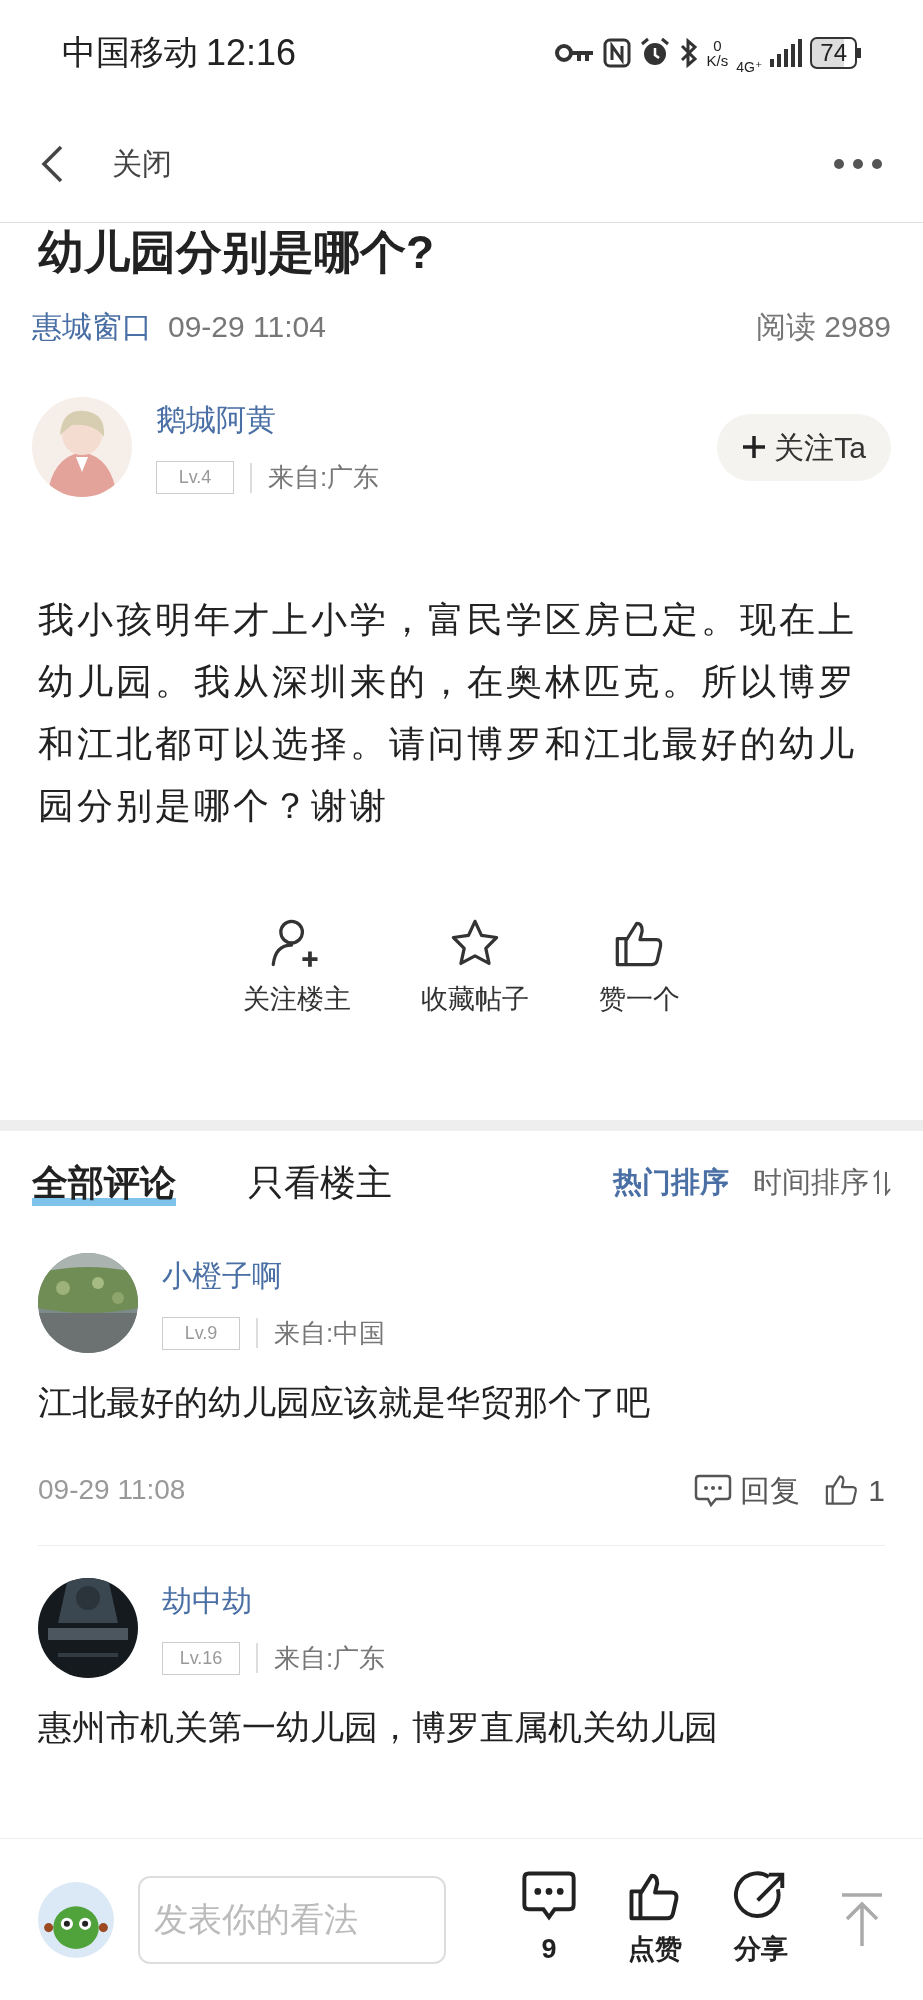  I want to click on back-icon, so click(52, 163).